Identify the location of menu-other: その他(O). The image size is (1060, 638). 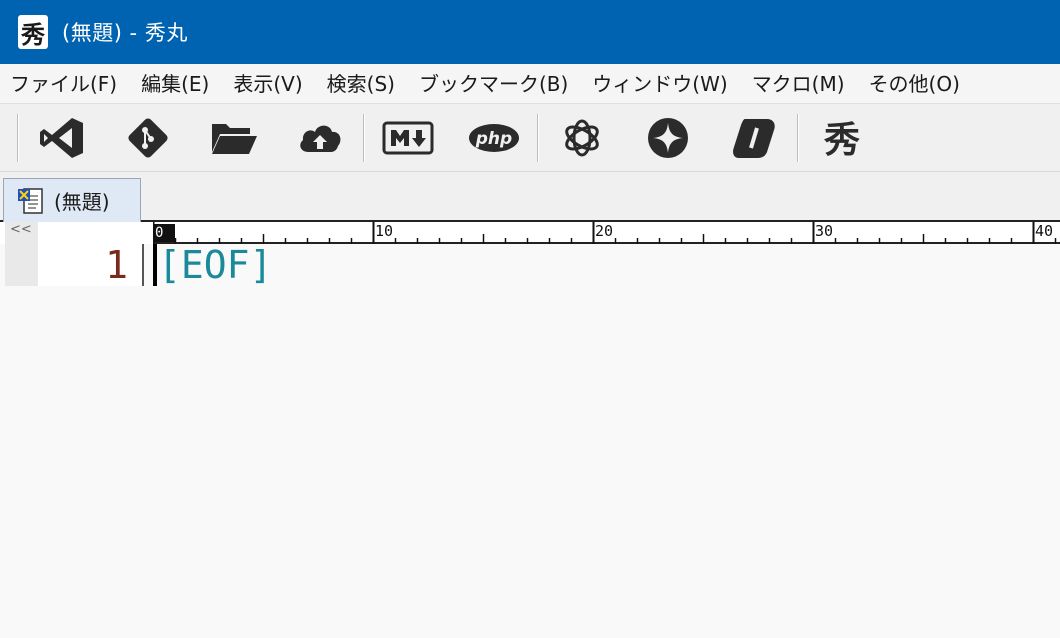
(914, 84).